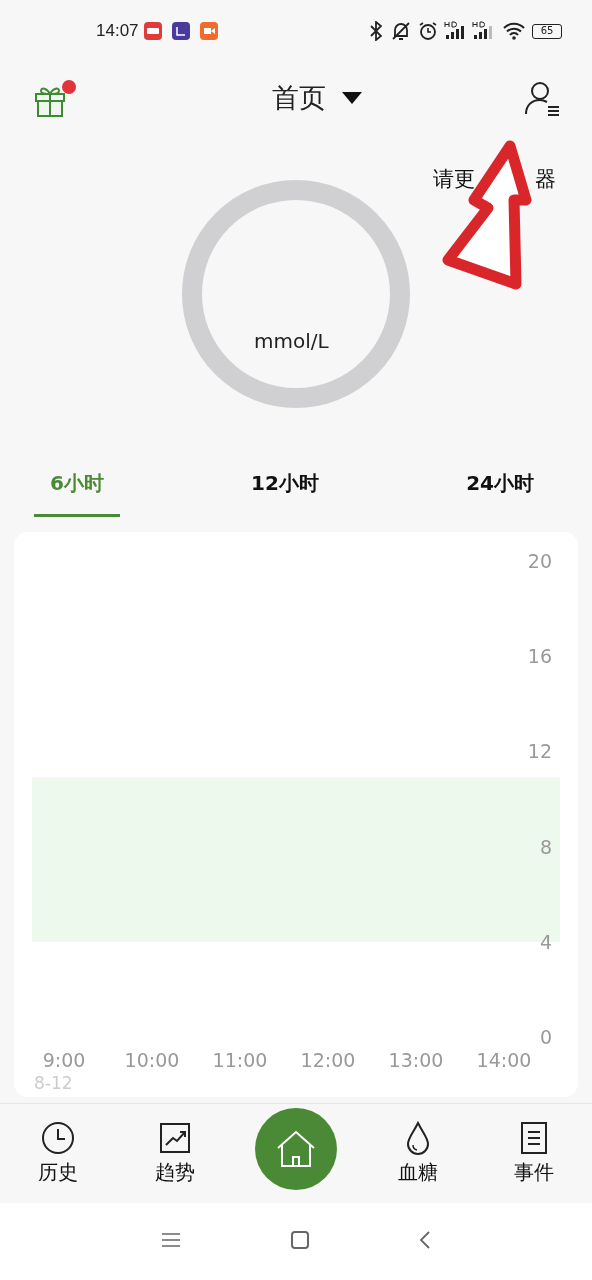 This screenshot has height=1280, width=592. Describe the element at coordinates (428, 31) in the screenshot. I see `alarm-icon` at that location.